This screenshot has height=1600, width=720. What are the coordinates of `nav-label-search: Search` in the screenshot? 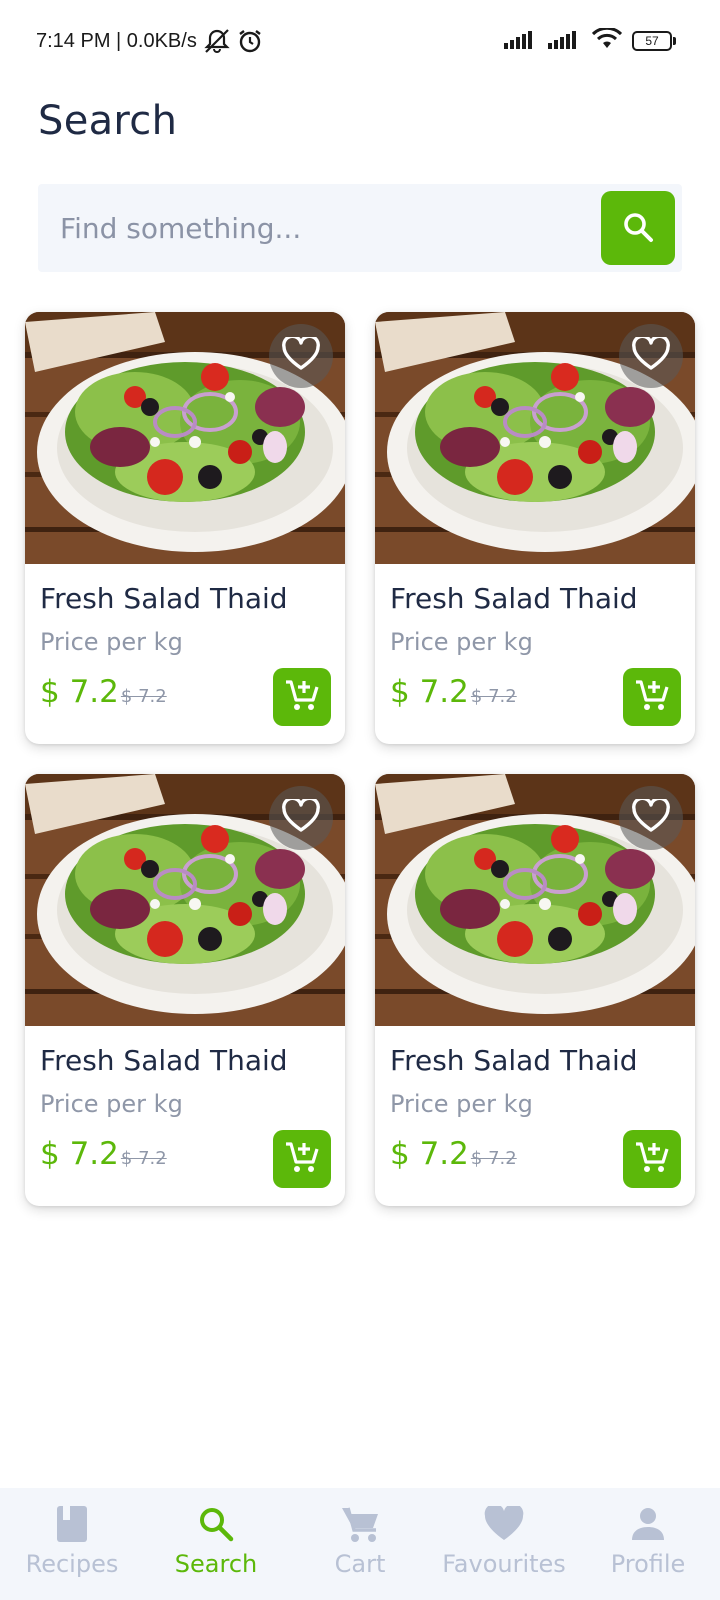 It's located at (216, 1564).